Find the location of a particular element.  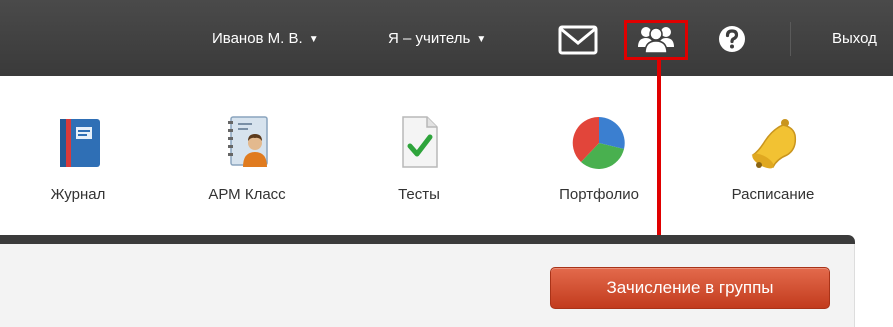

app-schedule-label: Расписание is located at coordinates (773, 194).